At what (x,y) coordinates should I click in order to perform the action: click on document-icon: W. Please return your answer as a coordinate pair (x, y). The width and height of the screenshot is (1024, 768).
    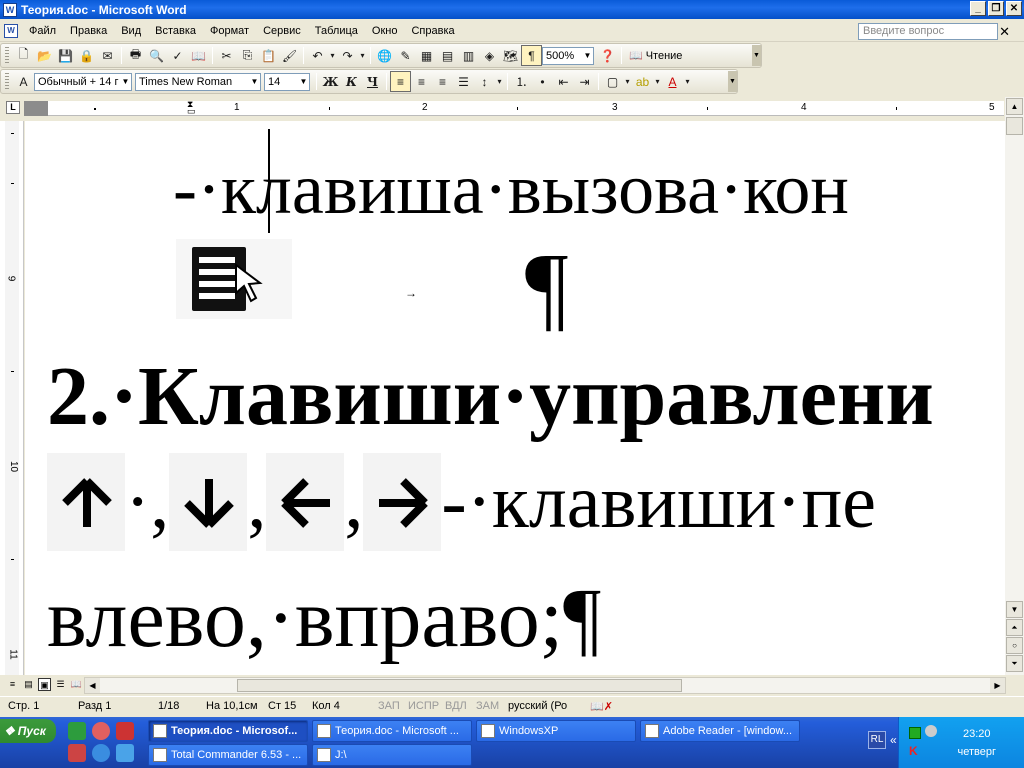
    Looking at the image, I should click on (11, 30).